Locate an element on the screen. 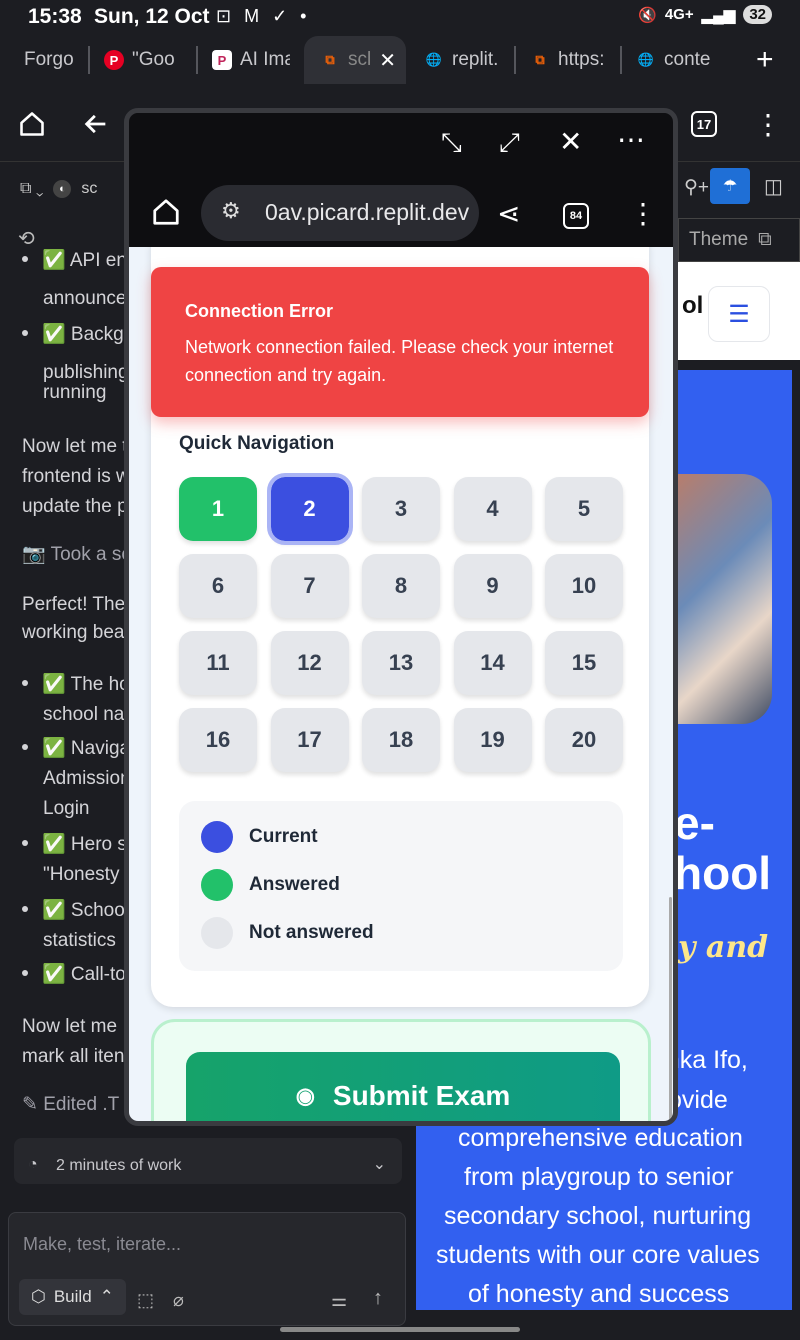  status-bar: 15:38 Sun, 12 Oct ⊡ M ✓ • 🔇 4G+ ▂▄▆ 32 is located at coordinates (400, 17).